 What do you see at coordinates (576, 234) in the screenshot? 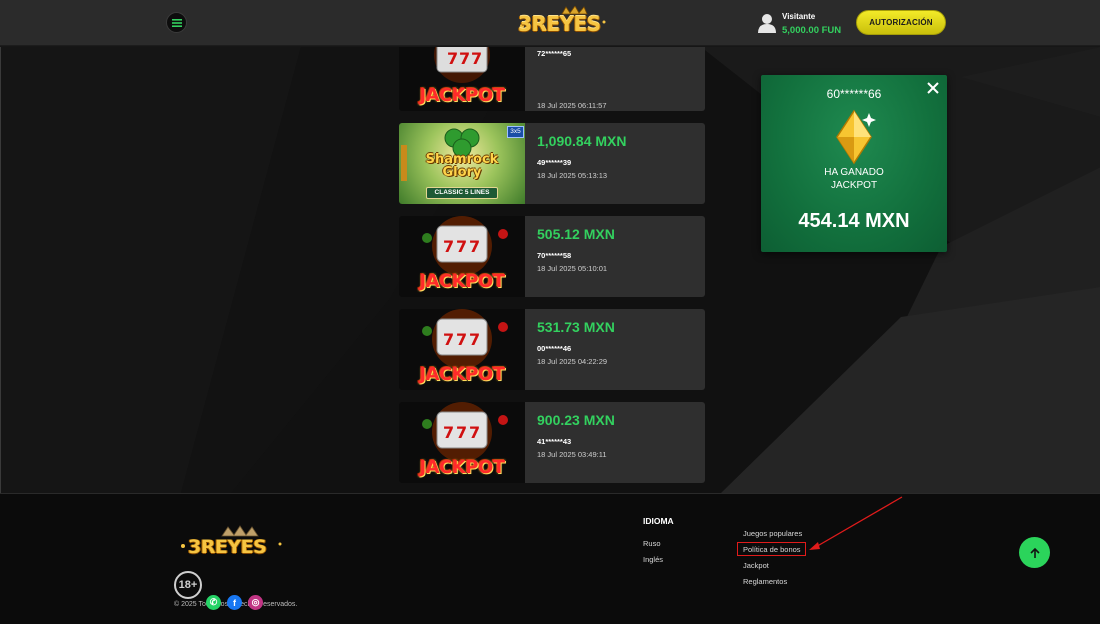
I see `winner-amount: 505.12 MXN` at bounding box center [576, 234].